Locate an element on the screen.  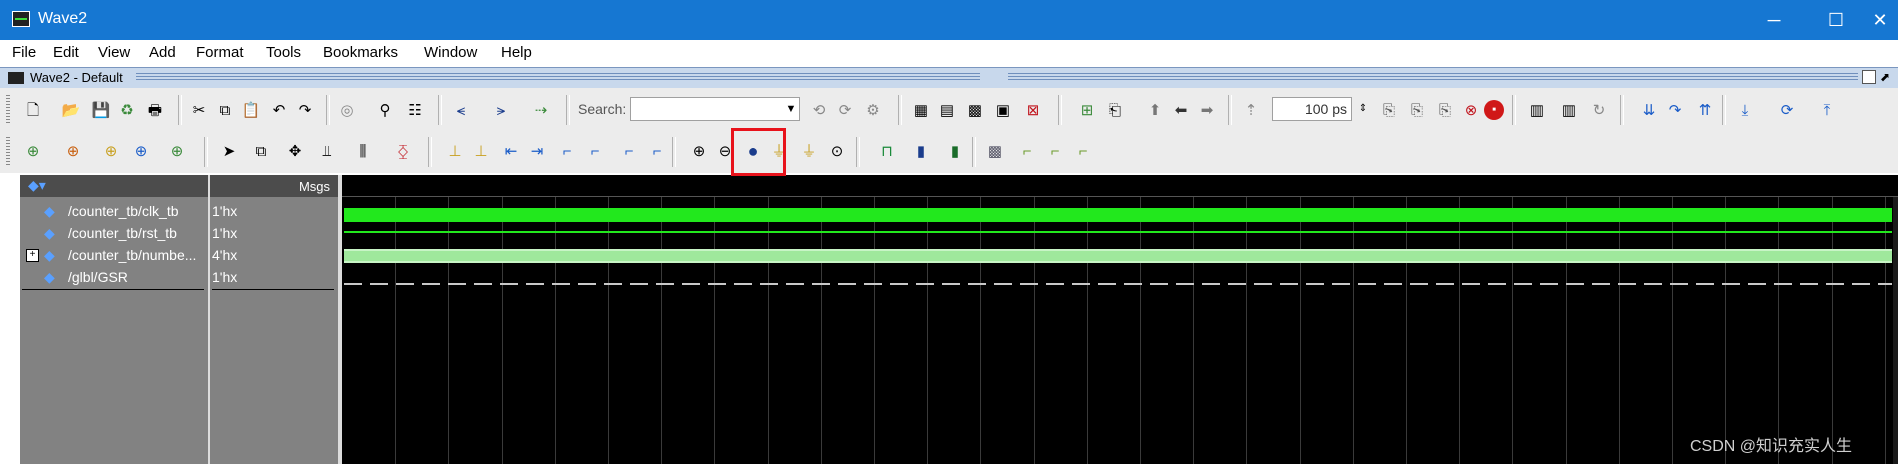
wave-edit-icon: ⫼ is located at coordinates (363, 151).